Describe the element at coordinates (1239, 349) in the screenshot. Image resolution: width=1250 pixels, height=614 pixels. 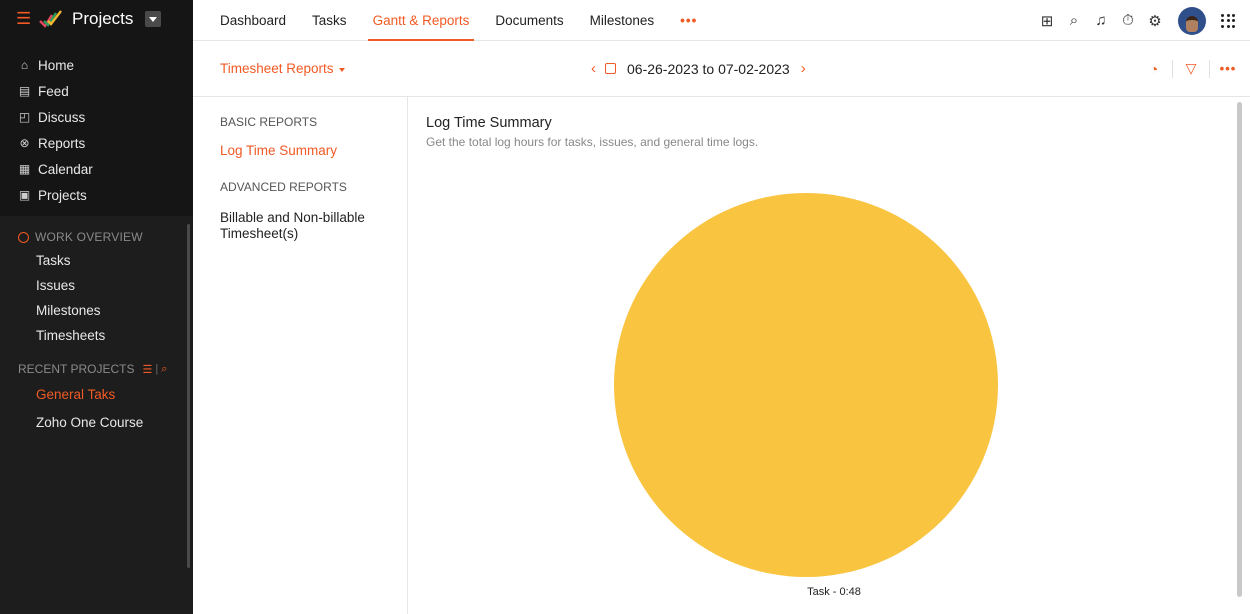
I see `panel-scrollbar` at that location.